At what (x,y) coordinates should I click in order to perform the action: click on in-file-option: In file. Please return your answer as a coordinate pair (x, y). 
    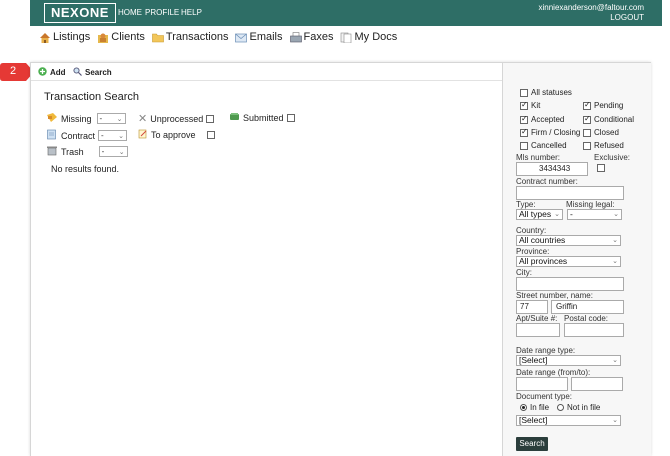
    Looking at the image, I should click on (534, 407).